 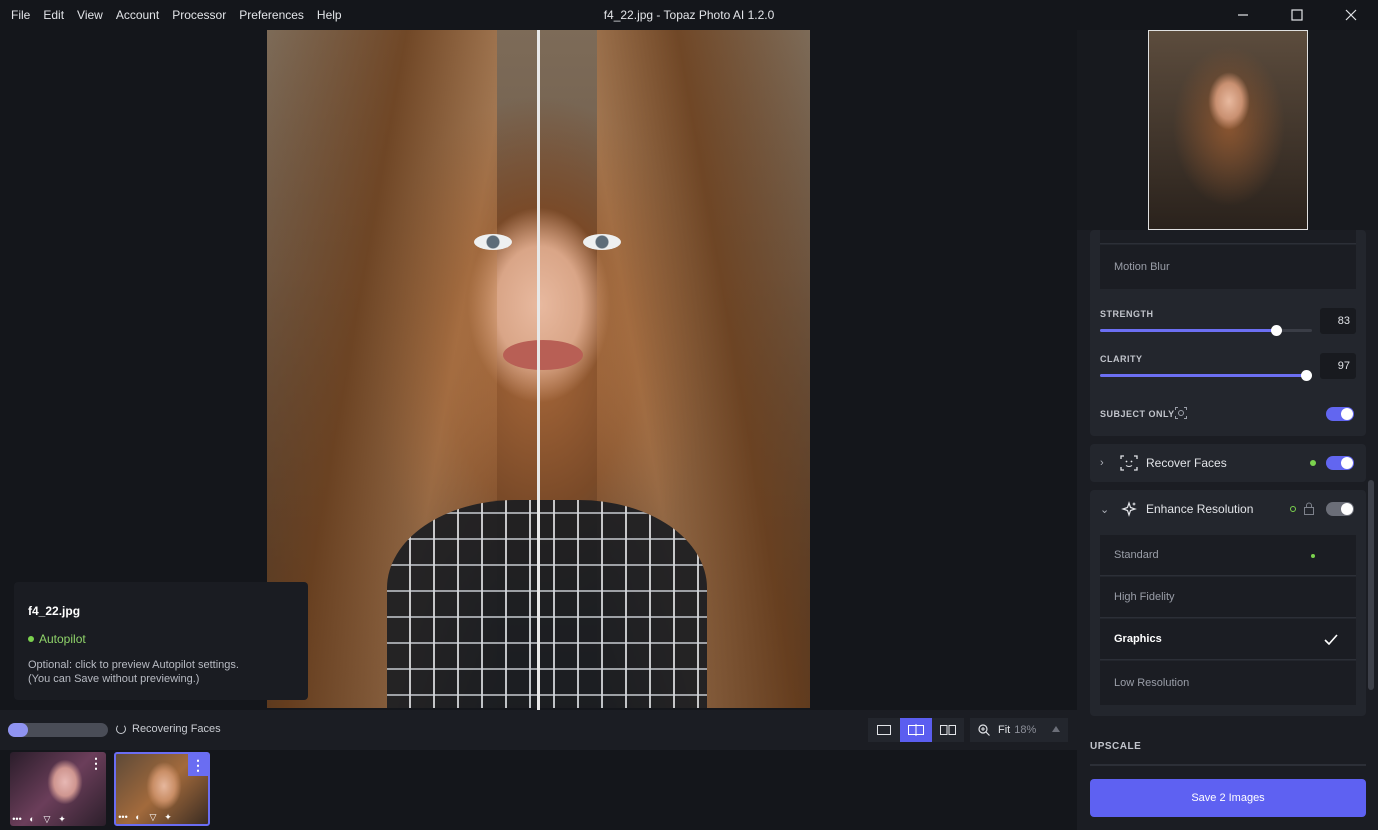 I want to click on zoom-icon, so click(x=984, y=730).